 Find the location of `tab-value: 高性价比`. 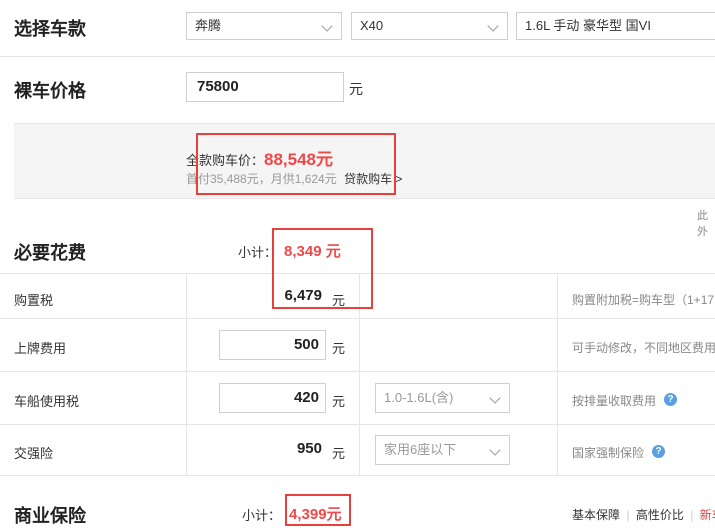

tab-value: 高性价比 is located at coordinates (660, 515).